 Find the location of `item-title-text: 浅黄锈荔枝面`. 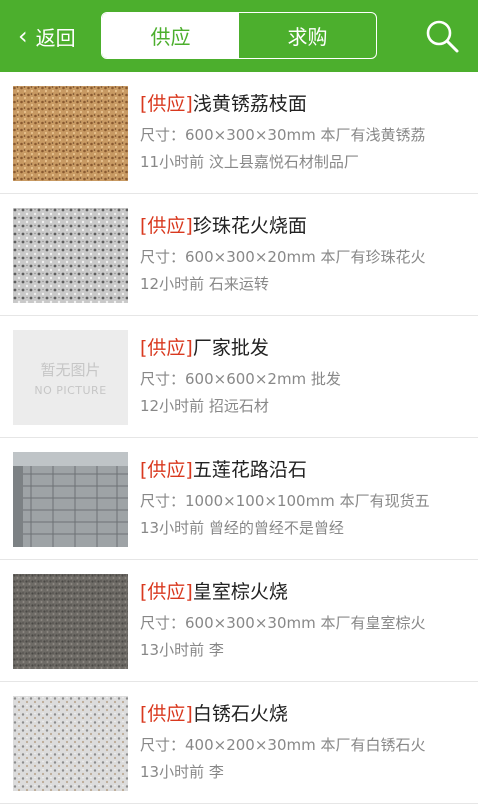

item-title-text: 浅黄锈荔枝面 is located at coordinates (249, 104).